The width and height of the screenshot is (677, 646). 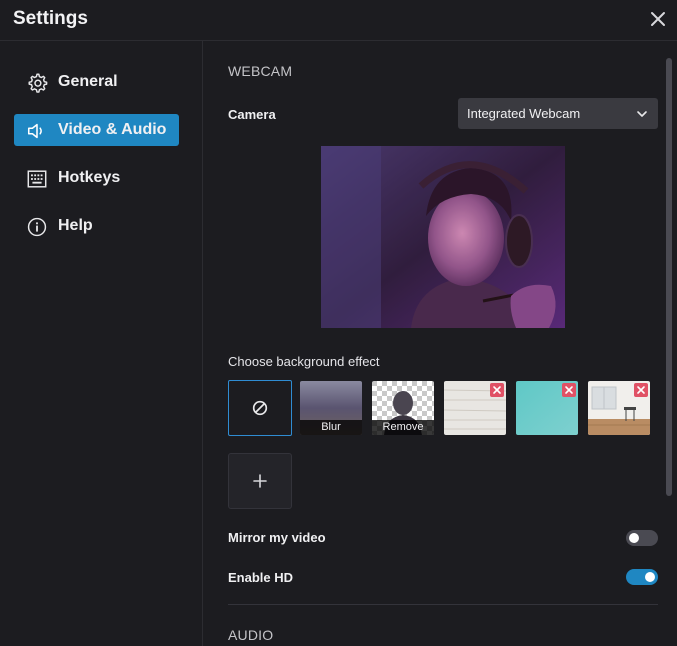 I want to click on sidebar-item-video-audio: Video & Audio, so click(x=96, y=130).